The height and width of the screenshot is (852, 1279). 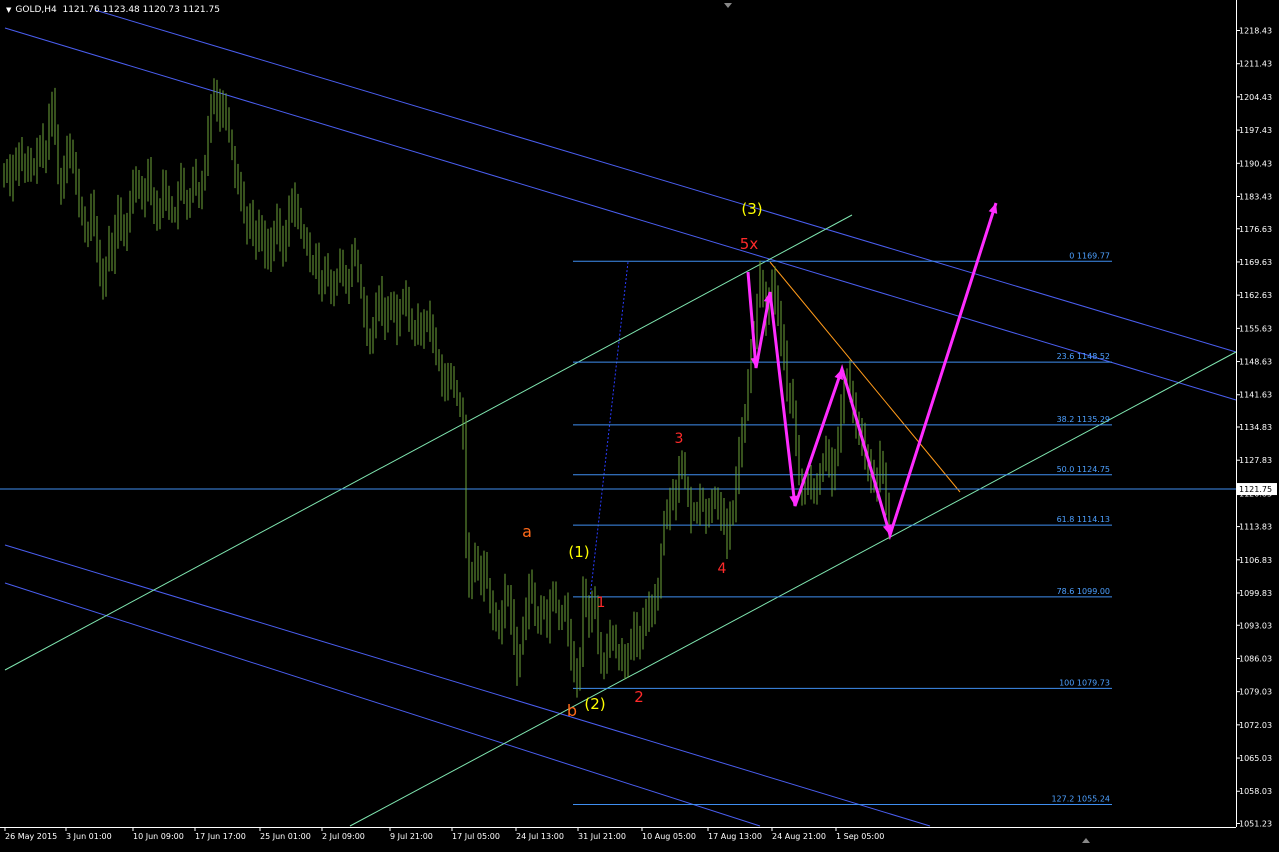 I want to click on price-tick-label: 1106.83, so click(x=1255, y=560).